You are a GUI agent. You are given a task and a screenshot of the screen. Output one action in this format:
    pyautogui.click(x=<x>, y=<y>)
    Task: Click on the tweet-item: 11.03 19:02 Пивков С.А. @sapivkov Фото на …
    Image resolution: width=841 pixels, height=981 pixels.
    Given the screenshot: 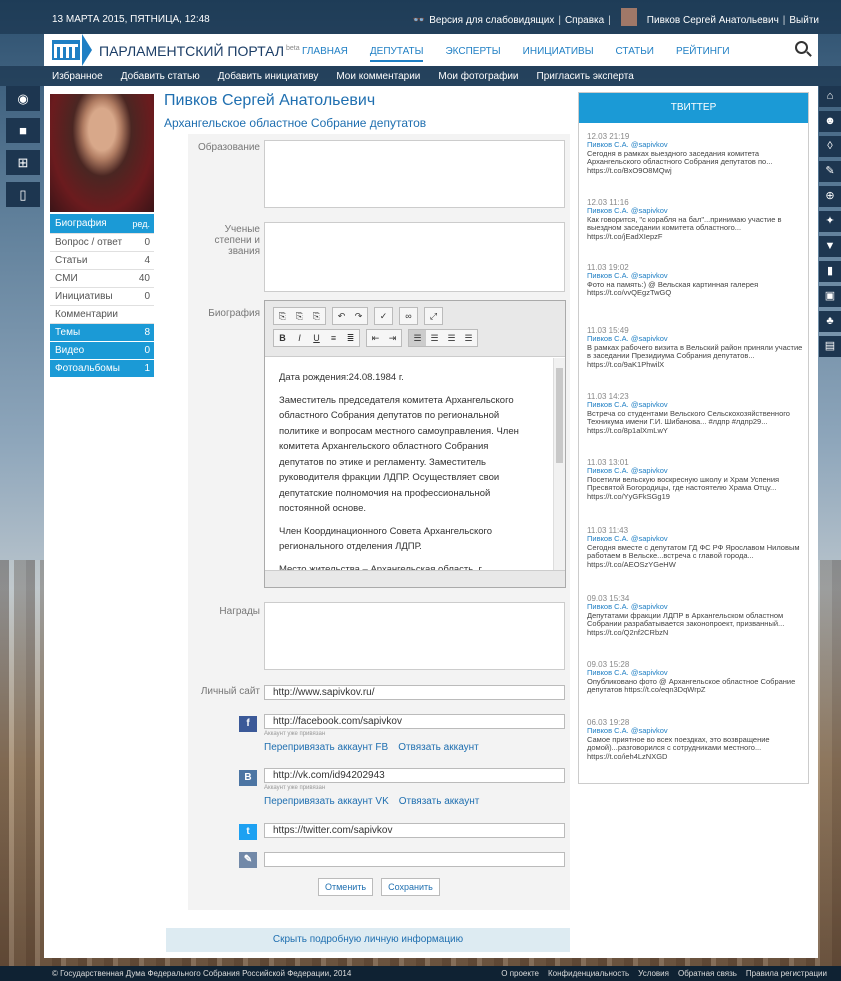 What is the action you would take?
    pyautogui.click(x=696, y=280)
    